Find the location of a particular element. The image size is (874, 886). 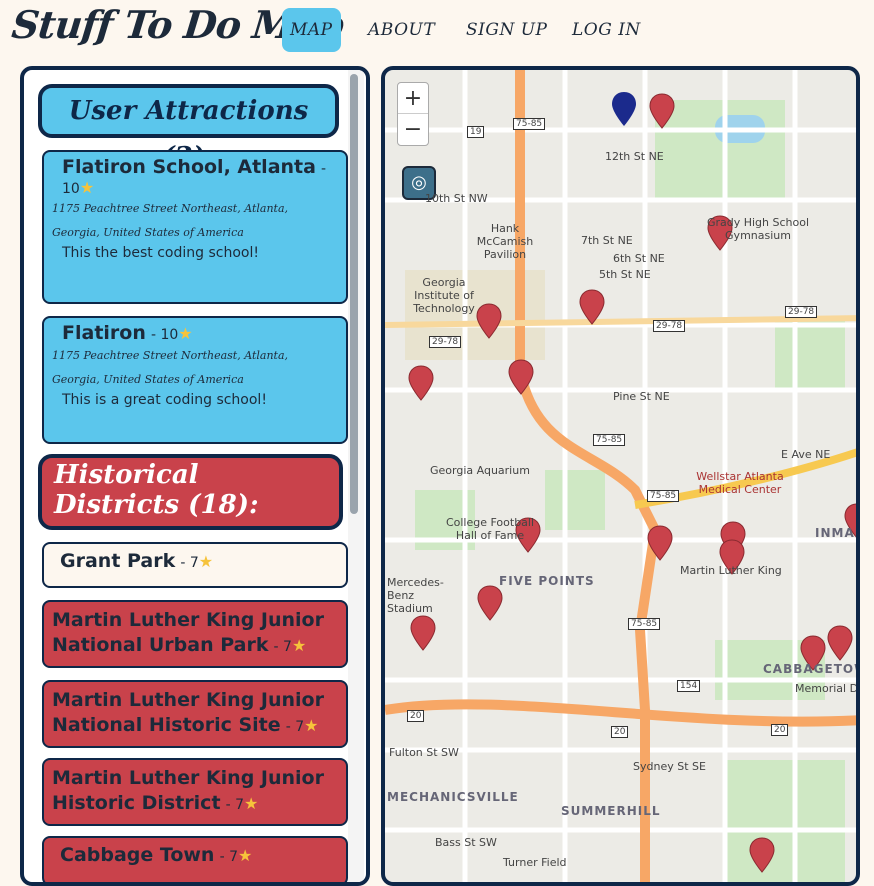

attraction-card: Grant Park - 7★ is located at coordinates (195, 565).